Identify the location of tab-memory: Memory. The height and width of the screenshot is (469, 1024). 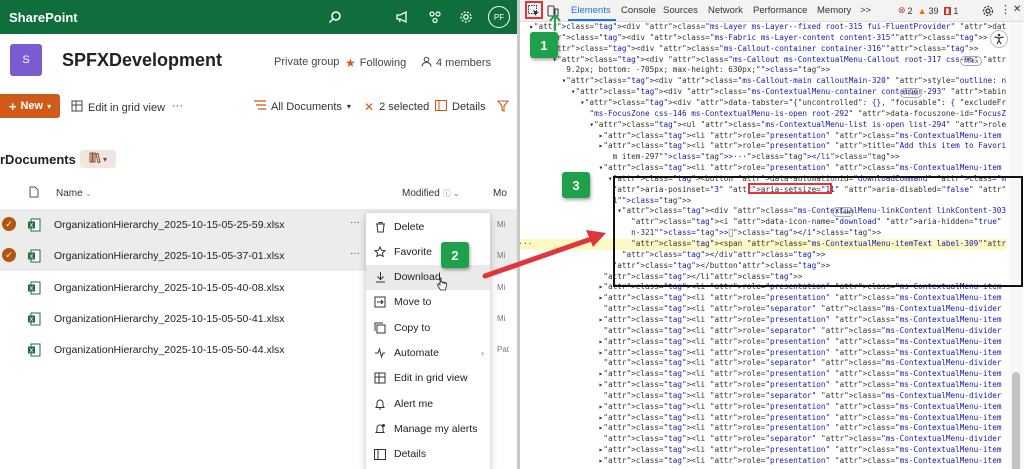
(834, 10).